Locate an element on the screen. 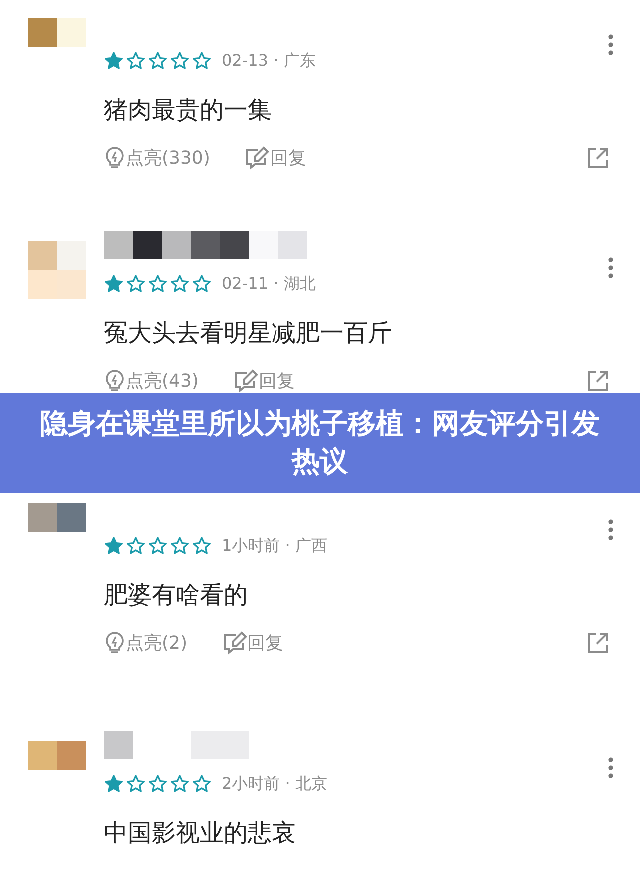 This screenshot has width=640, height=889. comment-meta: 1小时前 · 广西 is located at coordinates (275, 546).